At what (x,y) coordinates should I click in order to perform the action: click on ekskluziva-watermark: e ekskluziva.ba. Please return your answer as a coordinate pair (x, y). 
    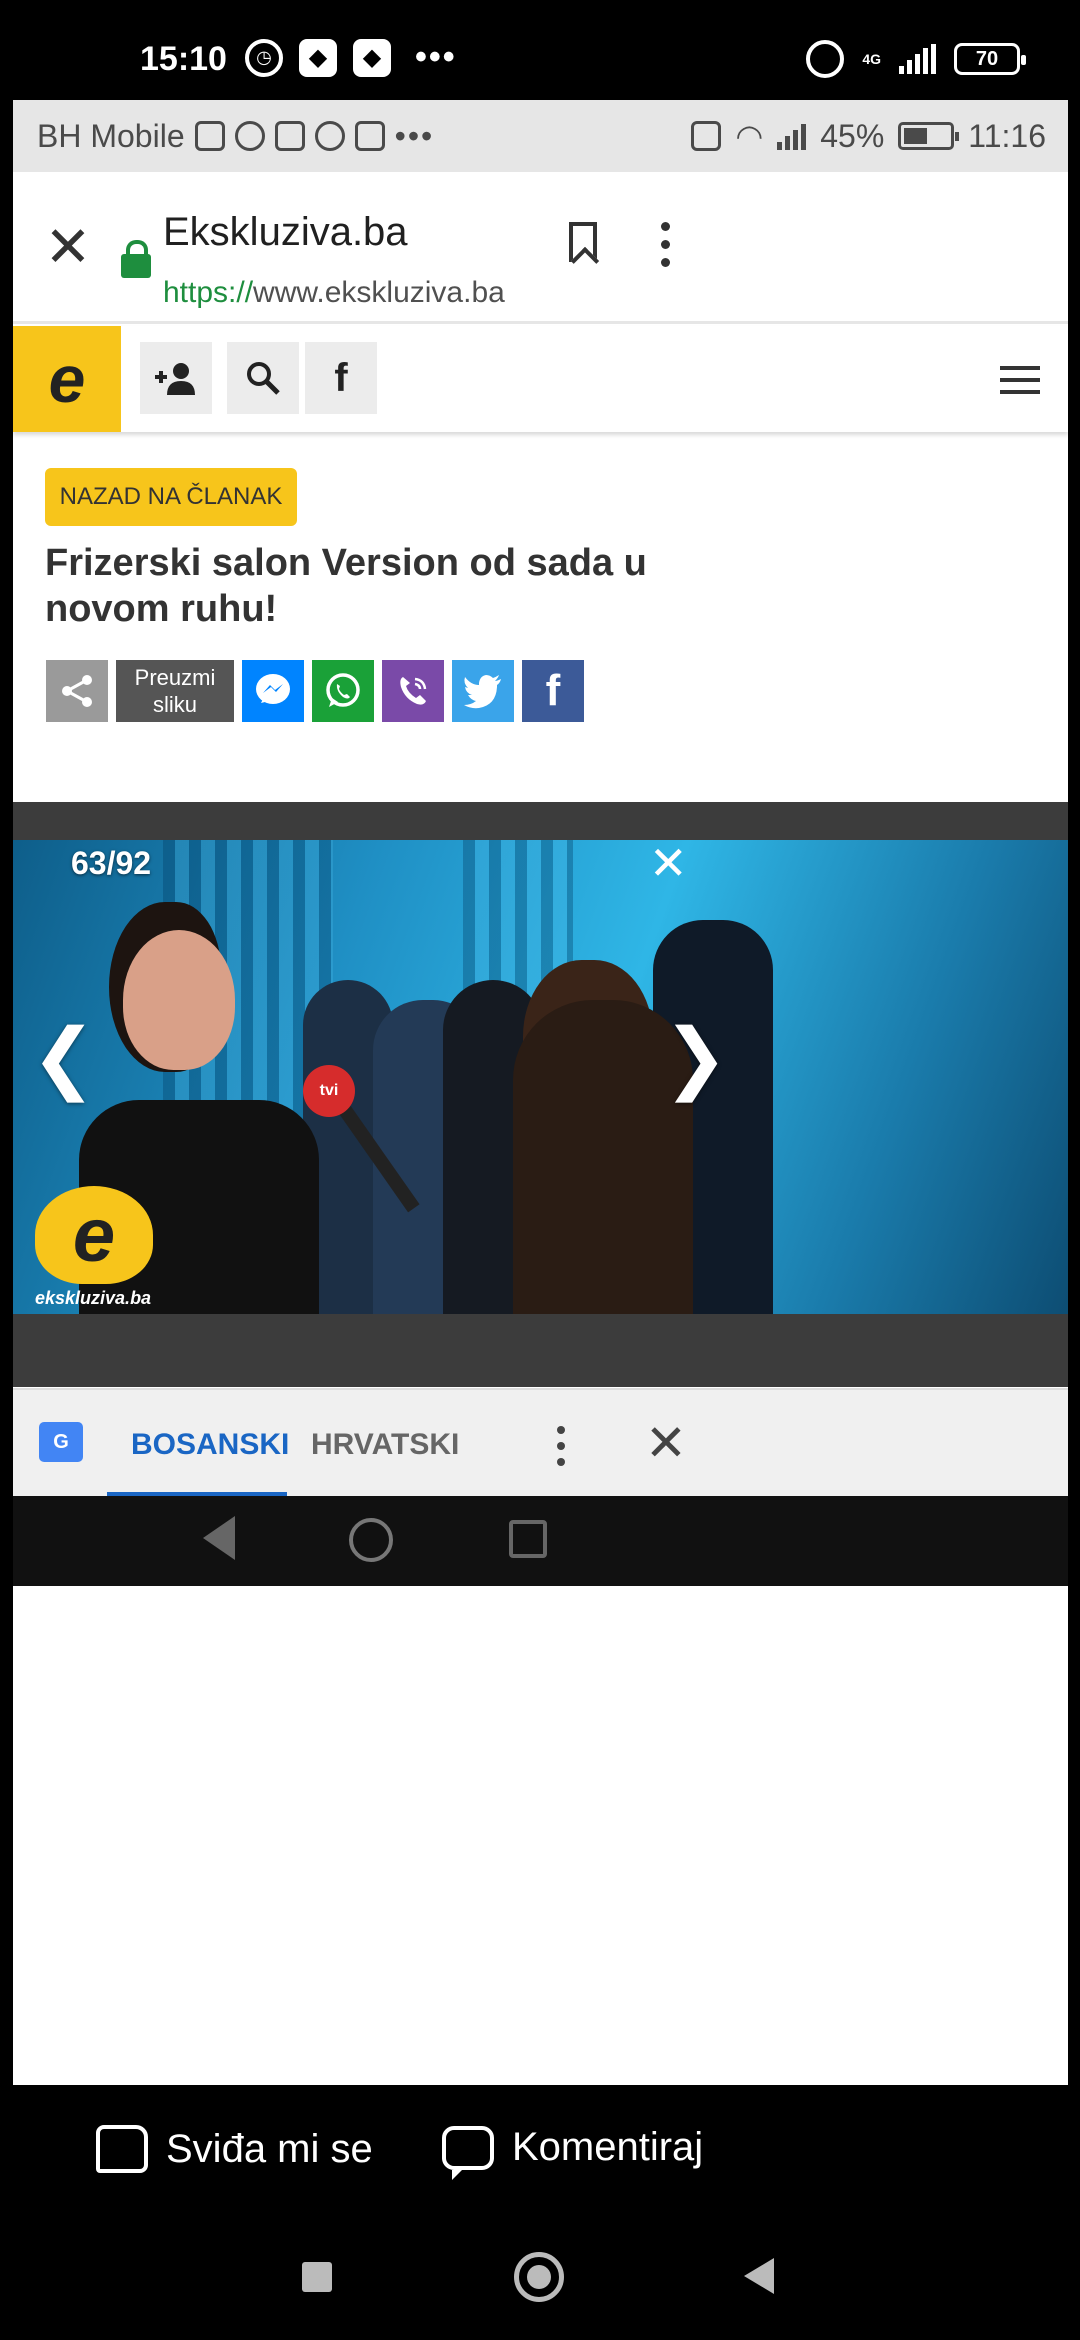
    Looking at the image, I should click on (94, 1247).